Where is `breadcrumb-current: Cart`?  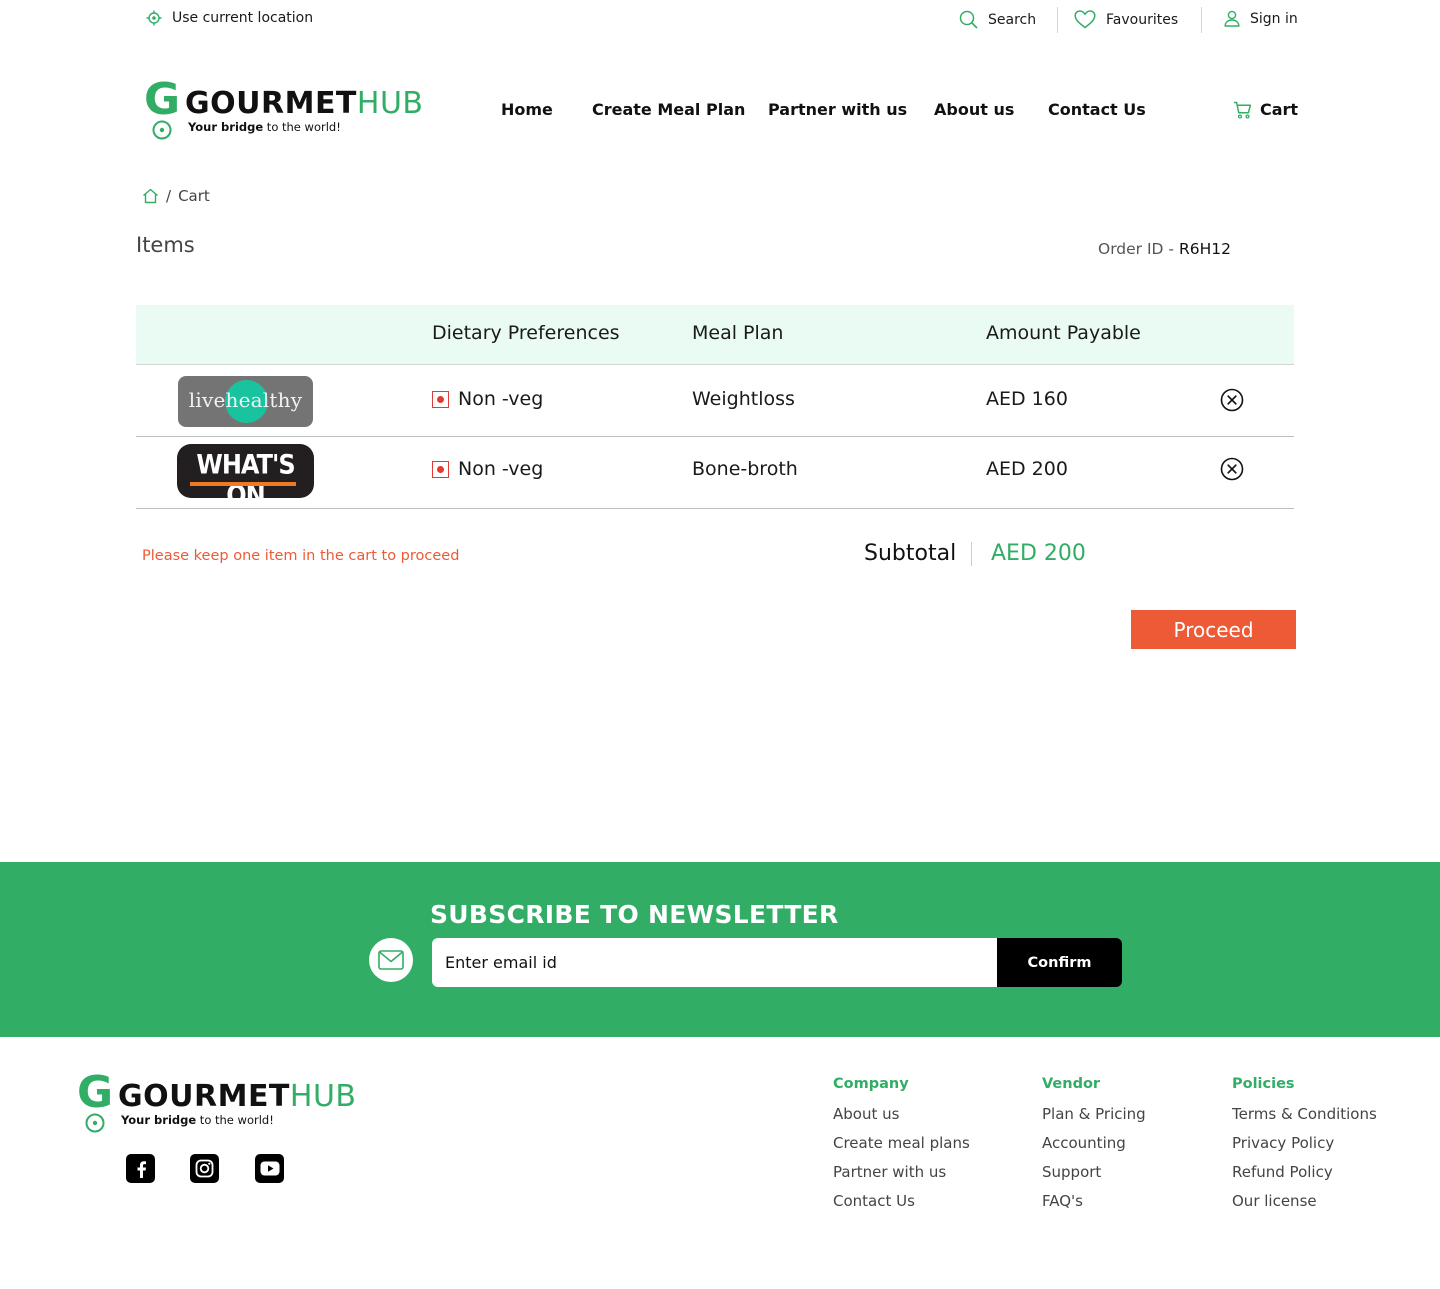 breadcrumb-current: Cart is located at coordinates (194, 196).